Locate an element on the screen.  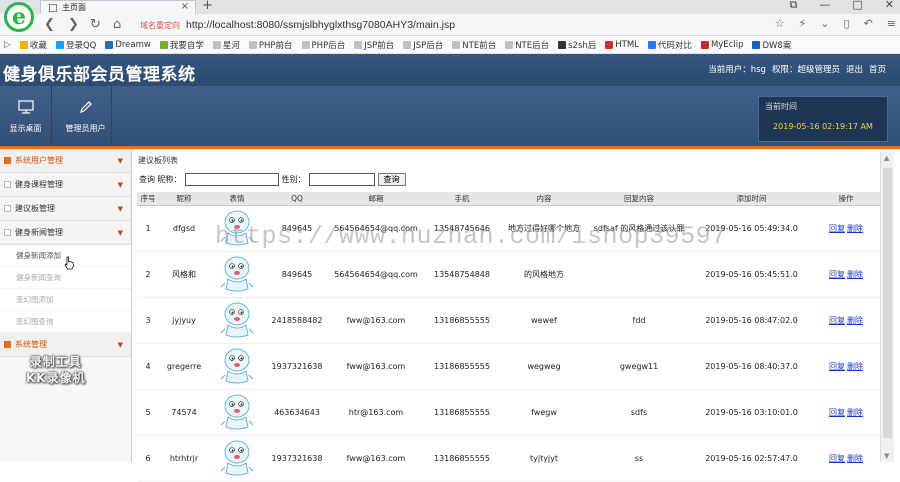
bookmark-item: 收藏 is located at coordinates (33, 45).